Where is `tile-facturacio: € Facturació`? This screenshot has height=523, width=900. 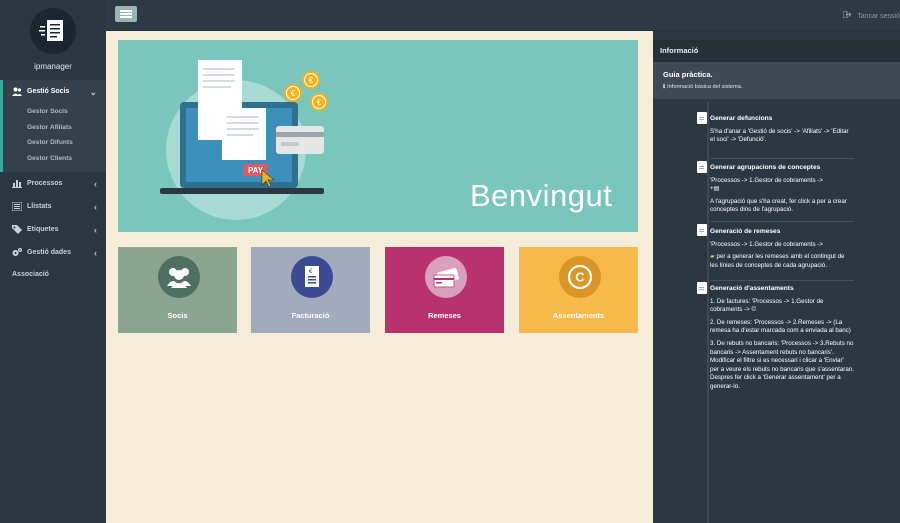 tile-facturacio: € Facturació is located at coordinates (310, 290).